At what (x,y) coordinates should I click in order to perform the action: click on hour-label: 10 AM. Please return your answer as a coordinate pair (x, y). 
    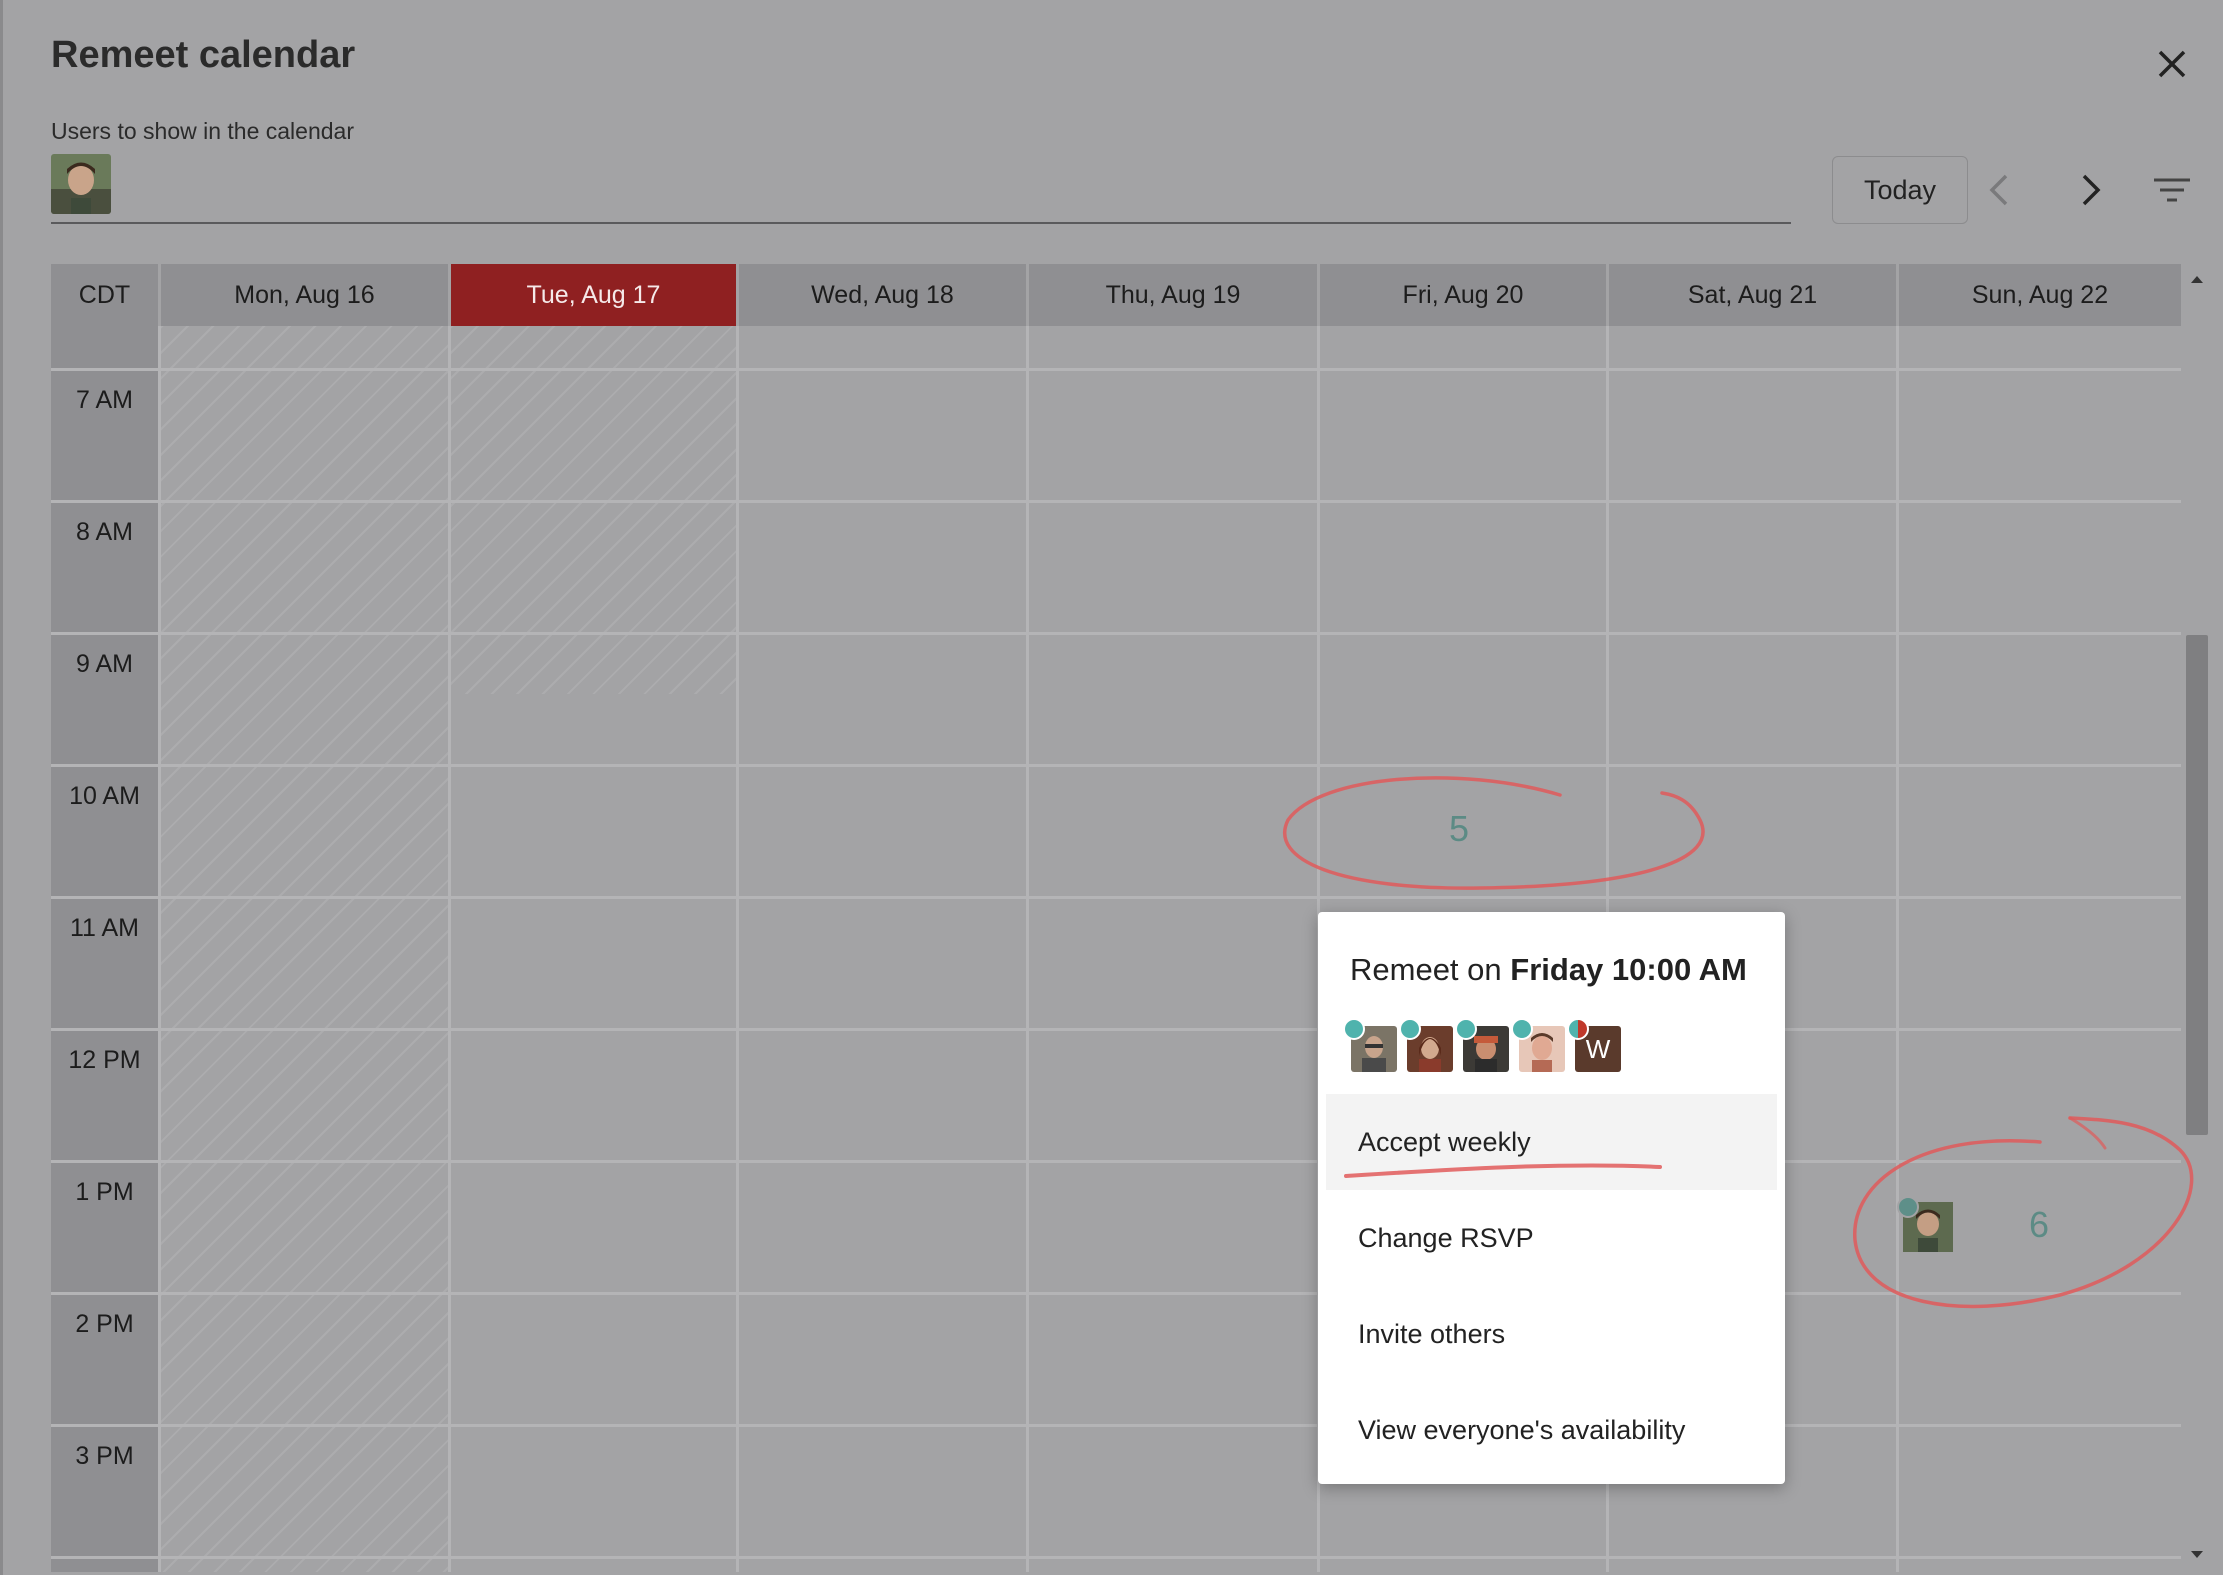
    Looking at the image, I should click on (104, 796).